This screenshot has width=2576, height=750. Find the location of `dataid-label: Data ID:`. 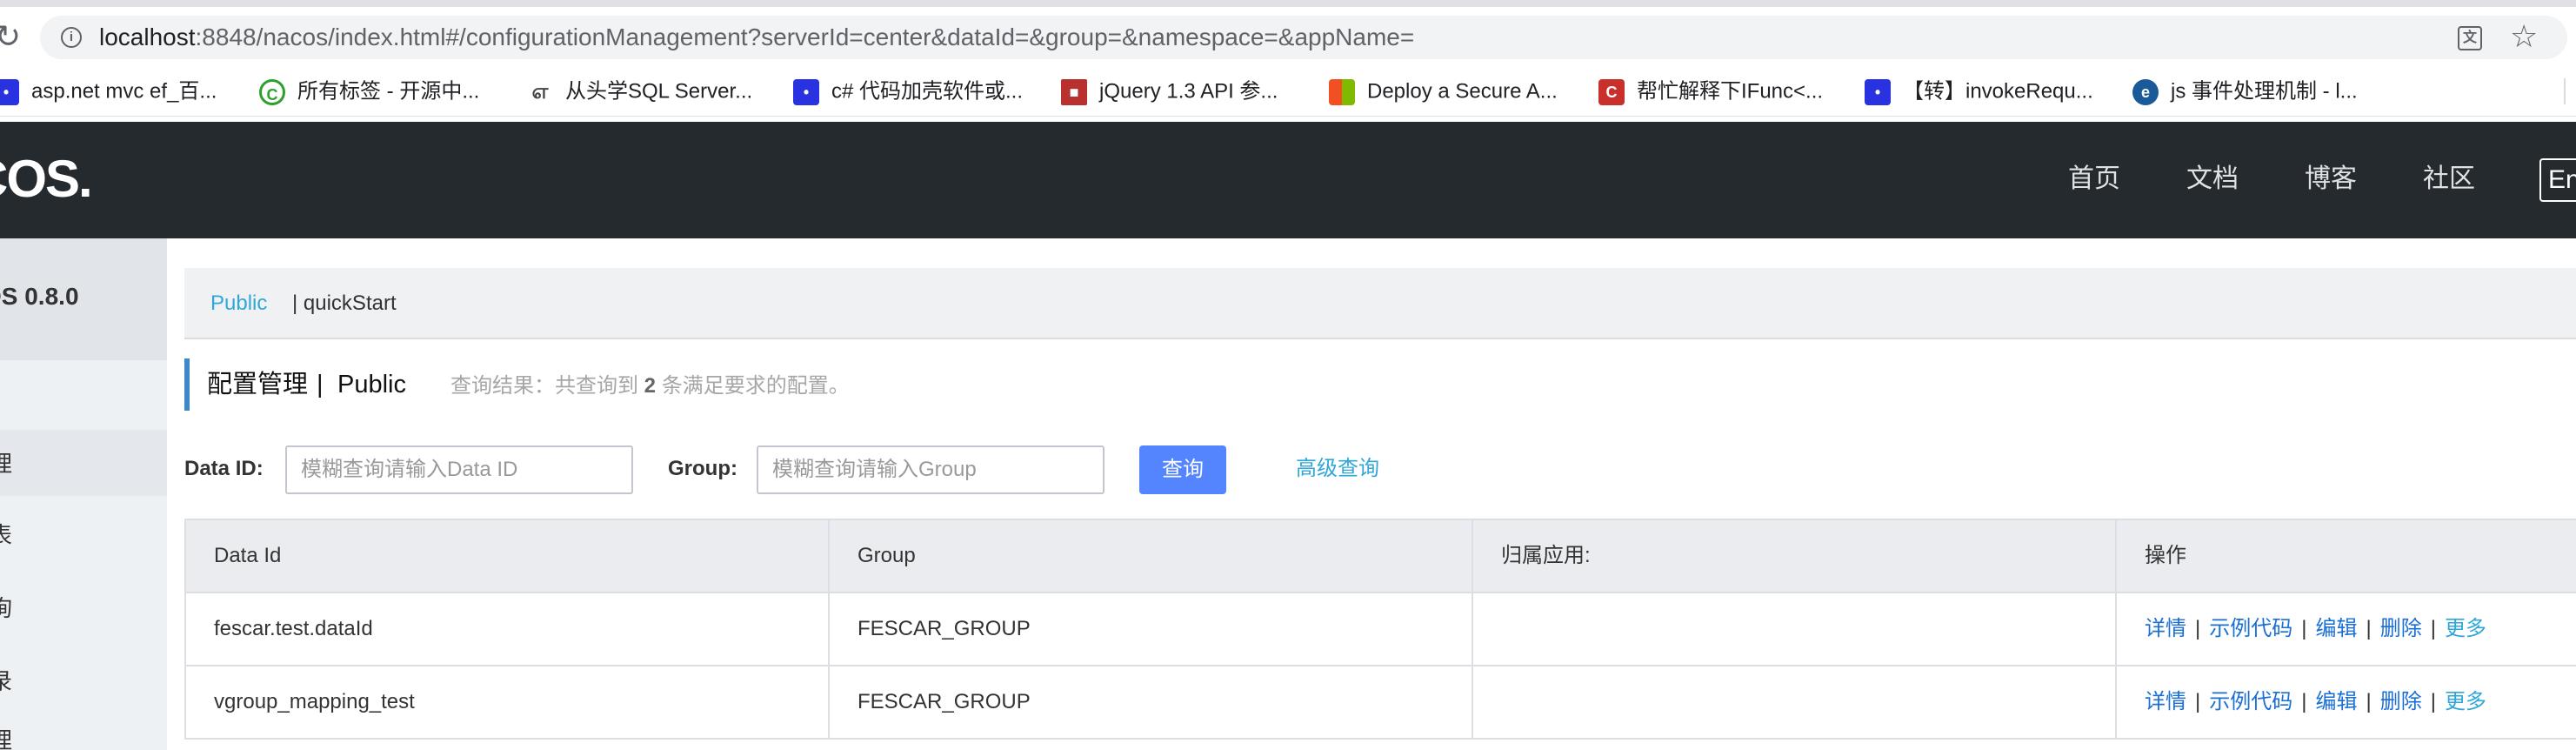

dataid-label: Data ID: is located at coordinates (224, 468).